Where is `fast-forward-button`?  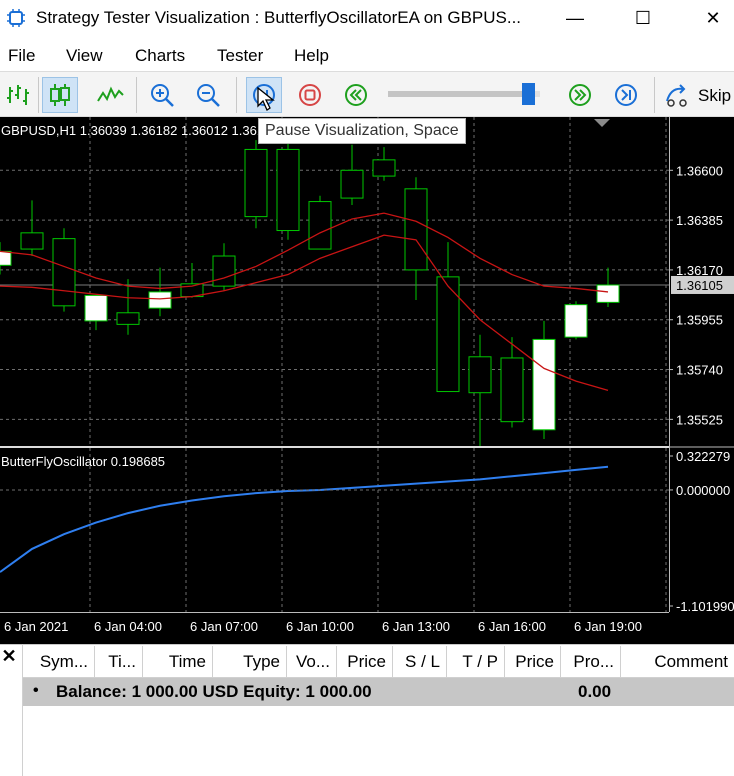 fast-forward-button is located at coordinates (580, 95).